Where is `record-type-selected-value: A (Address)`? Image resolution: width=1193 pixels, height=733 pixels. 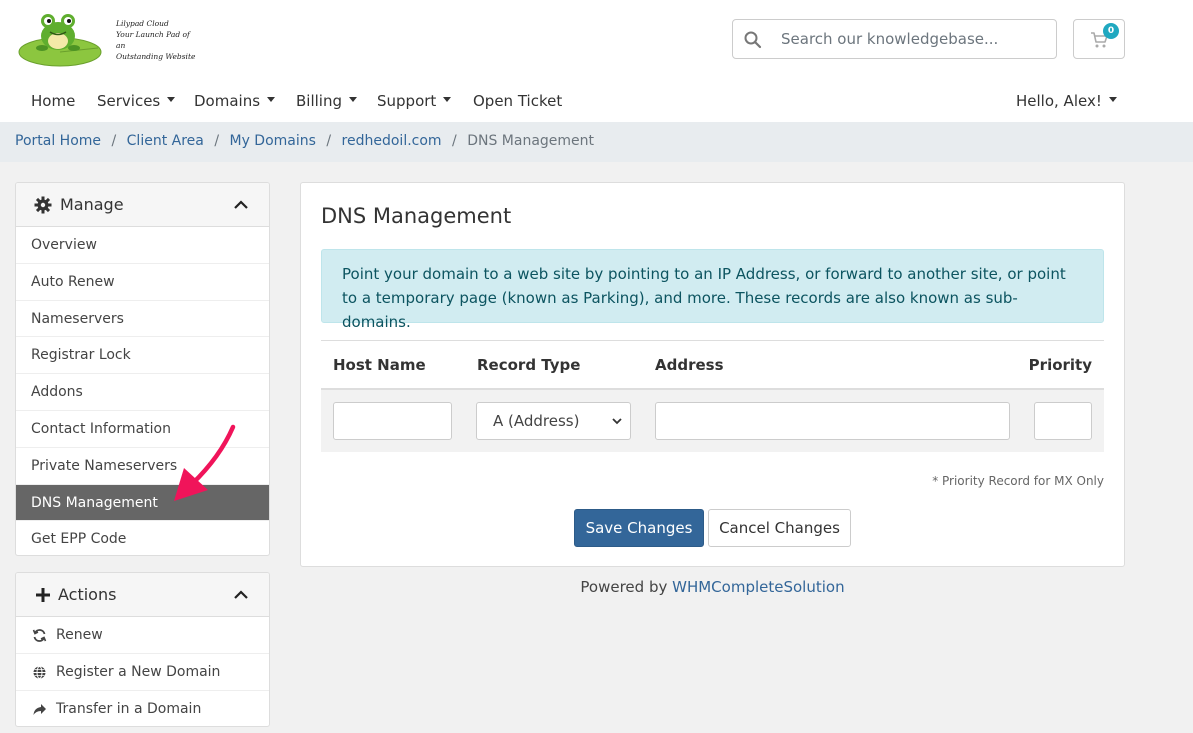 record-type-selected-value: A (Address) is located at coordinates (536, 421).